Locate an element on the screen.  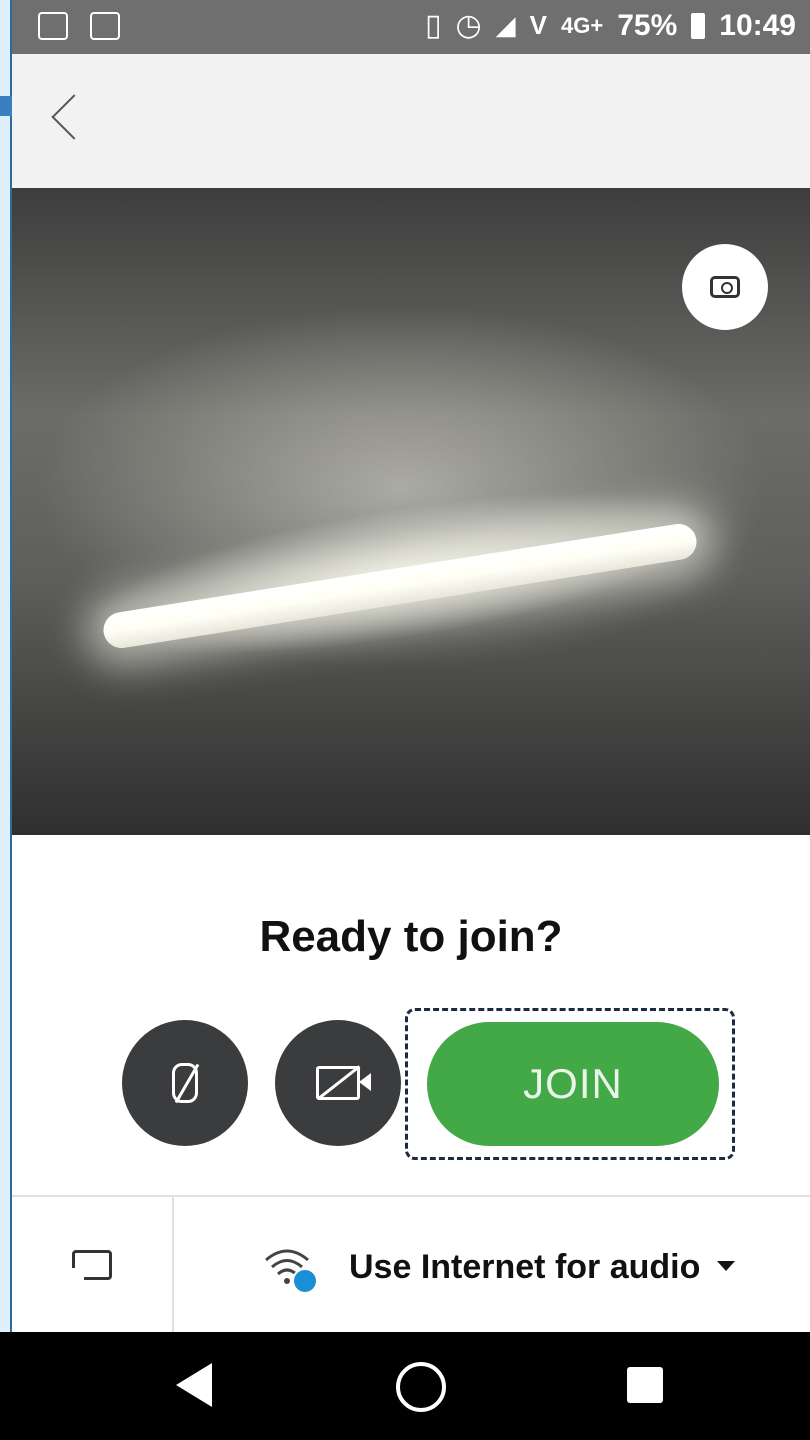
status-bar: ▯ ◷ ◢ V 4G+ 75% 10:49 is located at coordinates (411, 27).